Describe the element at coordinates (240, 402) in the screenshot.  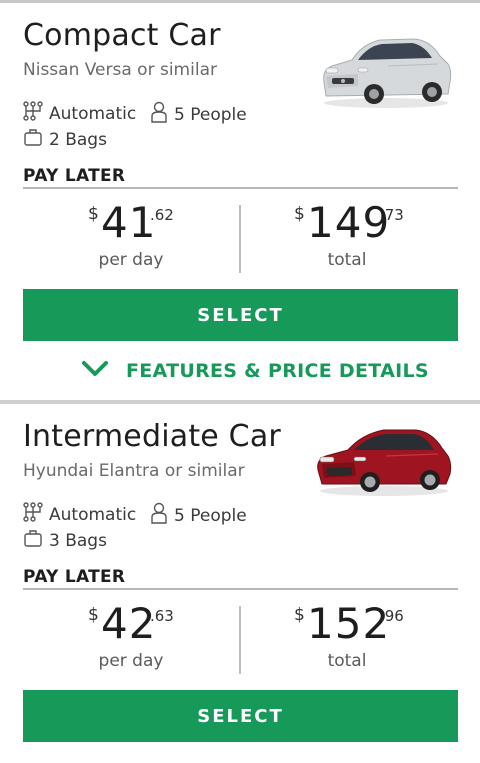
I see `card-divider` at that location.